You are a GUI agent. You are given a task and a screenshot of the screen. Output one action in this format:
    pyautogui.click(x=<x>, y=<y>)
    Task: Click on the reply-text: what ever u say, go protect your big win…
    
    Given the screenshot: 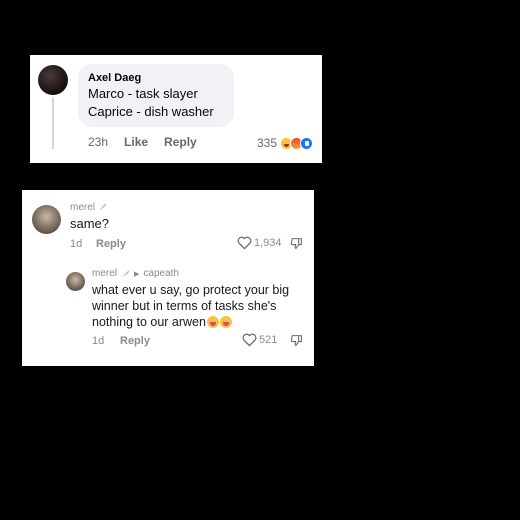 What is the action you would take?
    pyautogui.click(x=199, y=306)
    